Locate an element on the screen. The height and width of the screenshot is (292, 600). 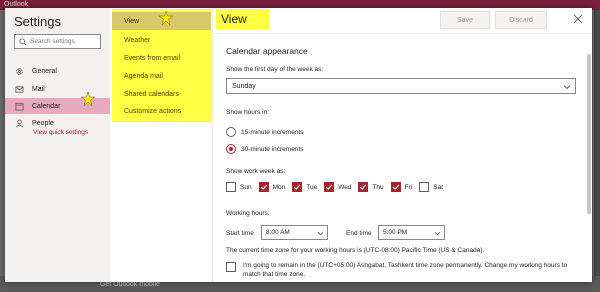
day-wed-label: Wed is located at coordinates (345, 187).